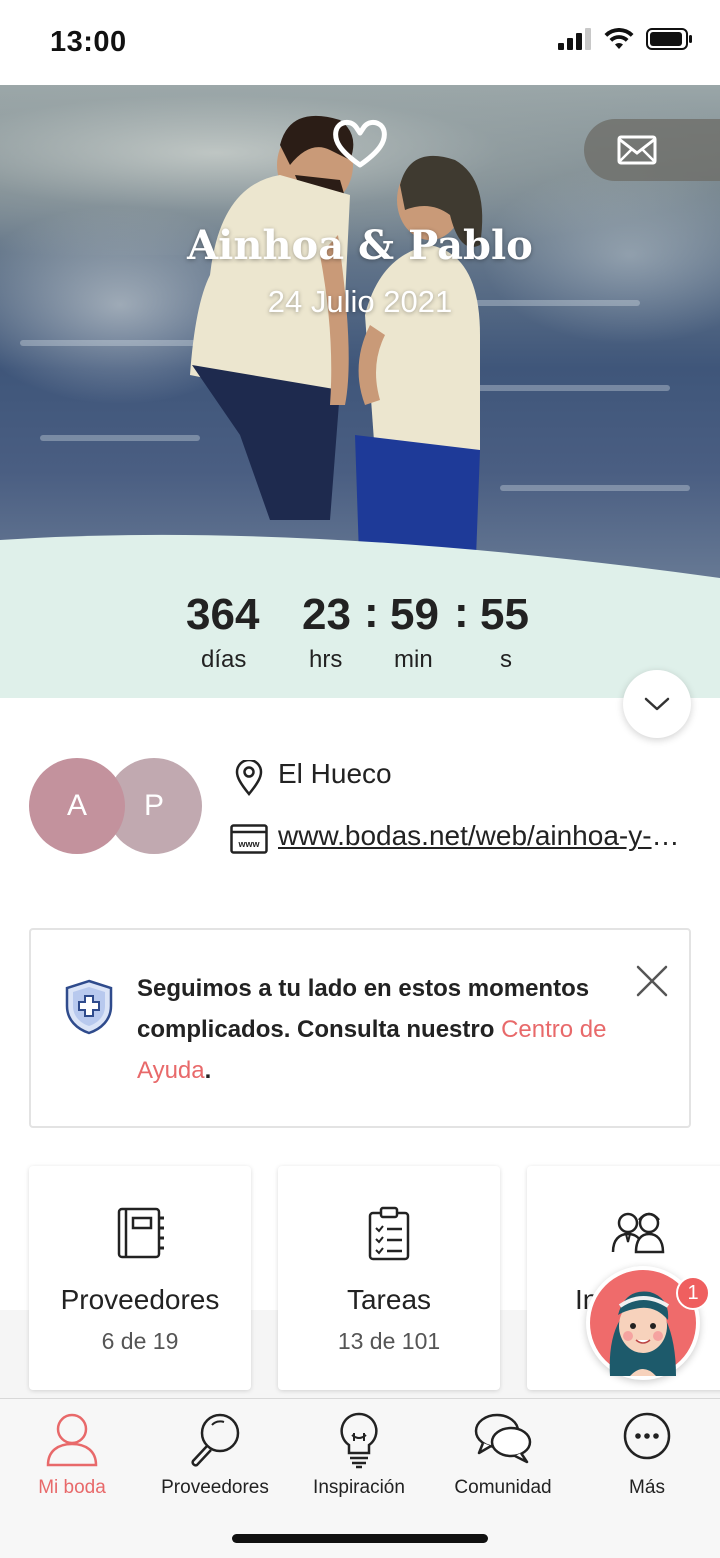 The height and width of the screenshot is (1558, 720). Describe the element at coordinates (619, 38) in the screenshot. I see `wifi-icon` at that location.